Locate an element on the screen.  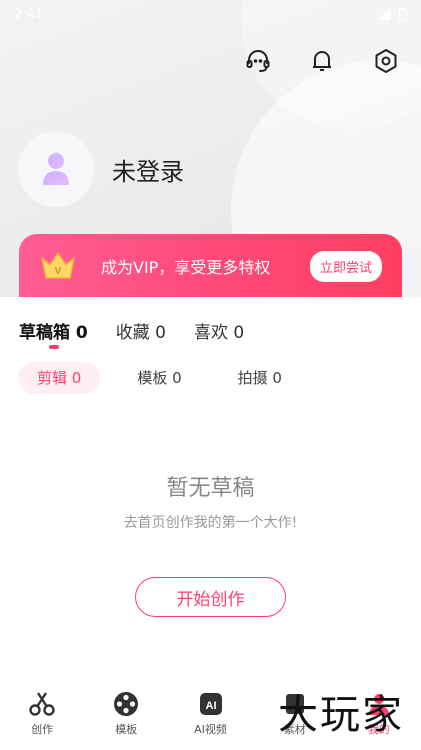
settings-icon is located at coordinates (386, 61).